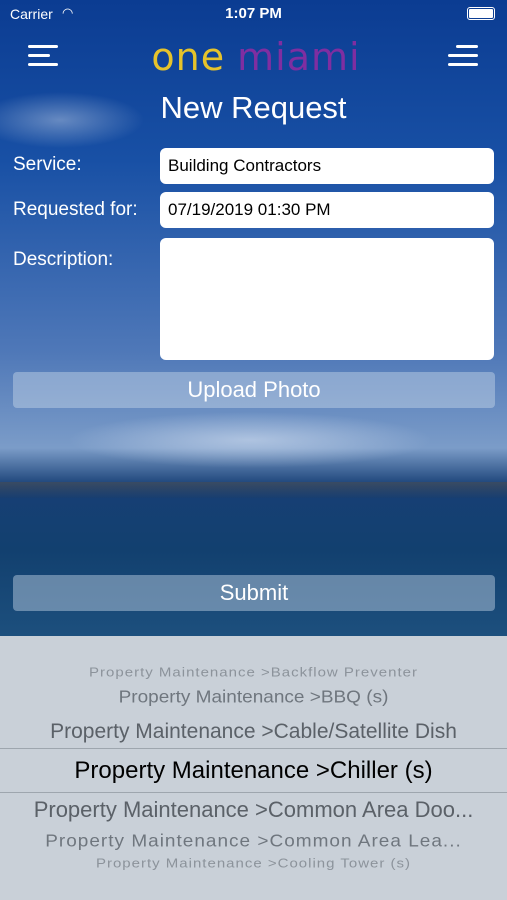  What do you see at coordinates (253, 107) in the screenshot?
I see `page-title: New Request` at bounding box center [253, 107].